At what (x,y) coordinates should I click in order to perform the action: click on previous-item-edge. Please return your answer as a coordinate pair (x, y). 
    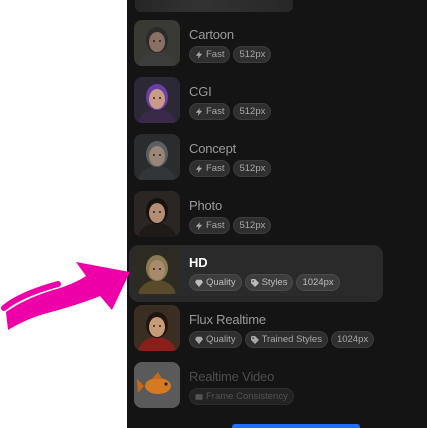
    Looking at the image, I should click on (214, 6).